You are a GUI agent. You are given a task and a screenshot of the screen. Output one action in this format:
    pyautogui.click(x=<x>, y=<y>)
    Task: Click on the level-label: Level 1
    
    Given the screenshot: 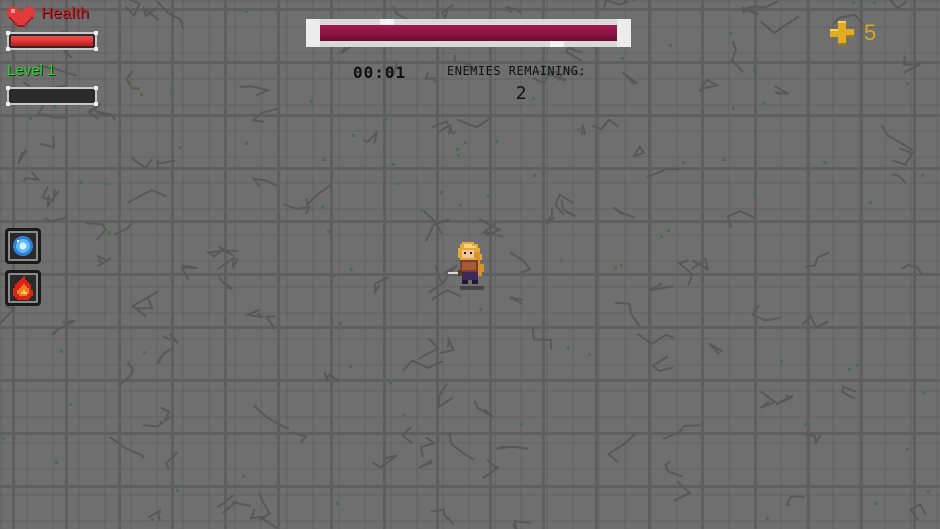 What is the action you would take?
    pyautogui.click(x=31, y=70)
    